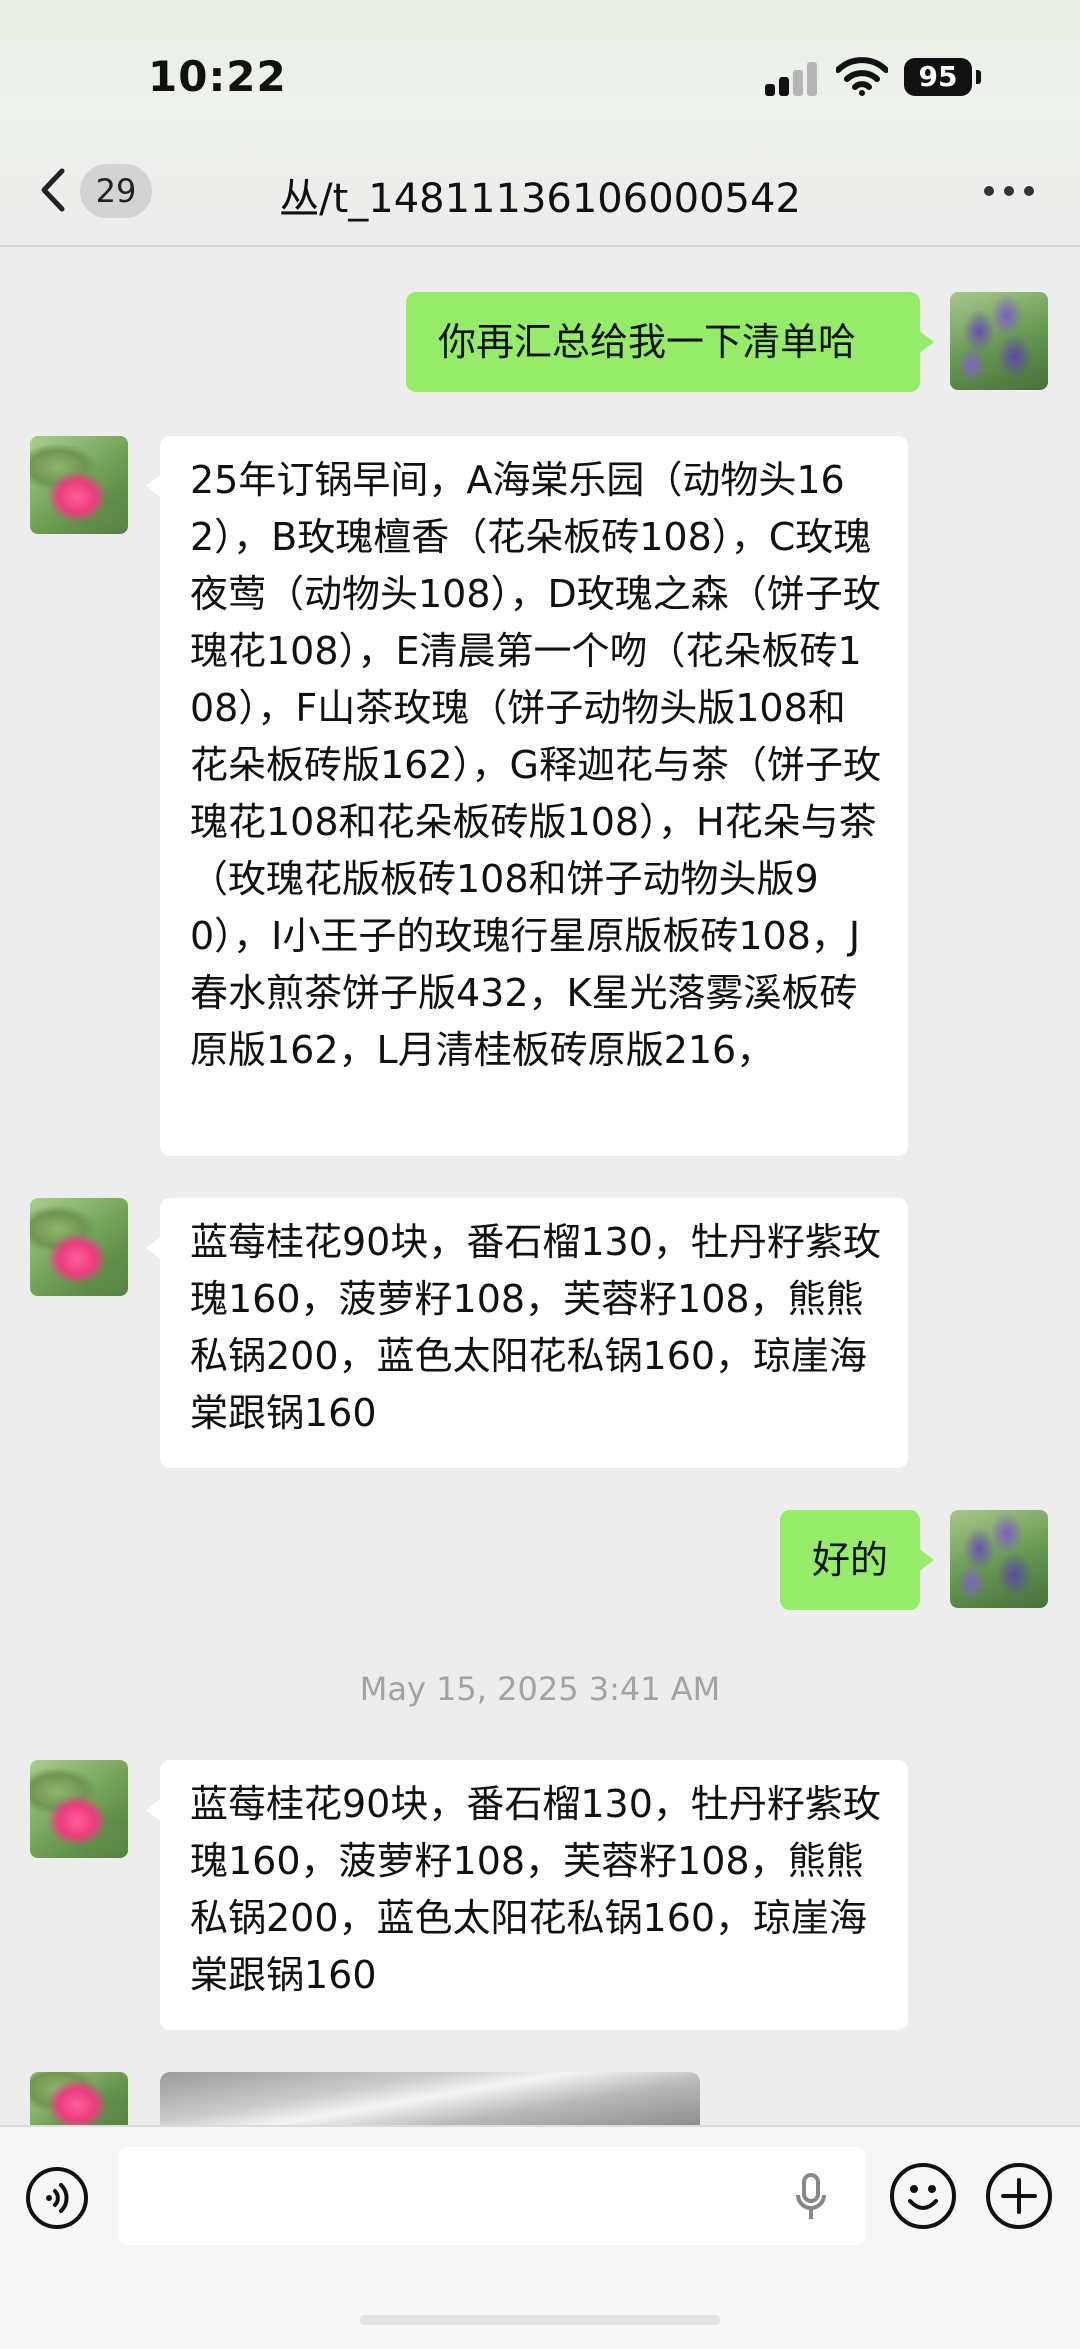  Describe the element at coordinates (540, 2320) in the screenshot. I see `home-indicator` at that location.